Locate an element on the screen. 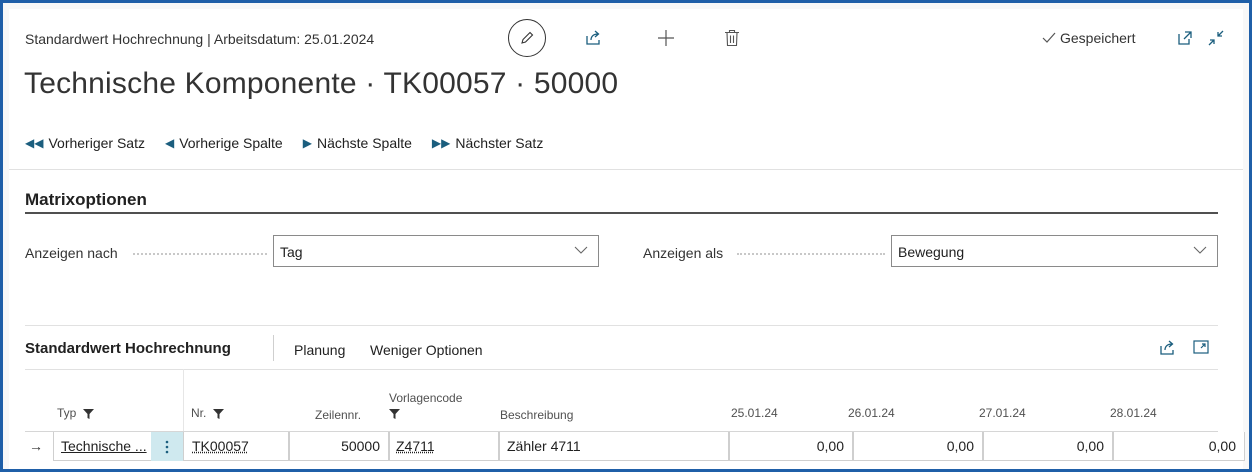 Image resolution: width=1252 pixels, height=472 pixels. column-header-date-3: 27.01.24 is located at coordinates (1002, 413).